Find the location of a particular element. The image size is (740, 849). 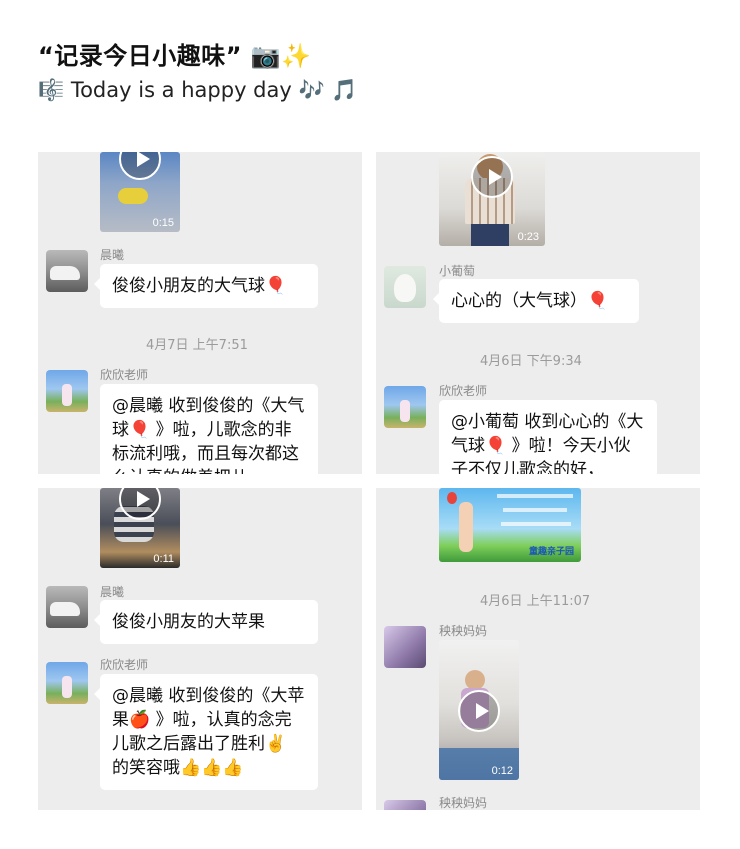

page-subtitle: 🎼 Today is a happy day 🎶 🎵 is located at coordinates (198, 90).